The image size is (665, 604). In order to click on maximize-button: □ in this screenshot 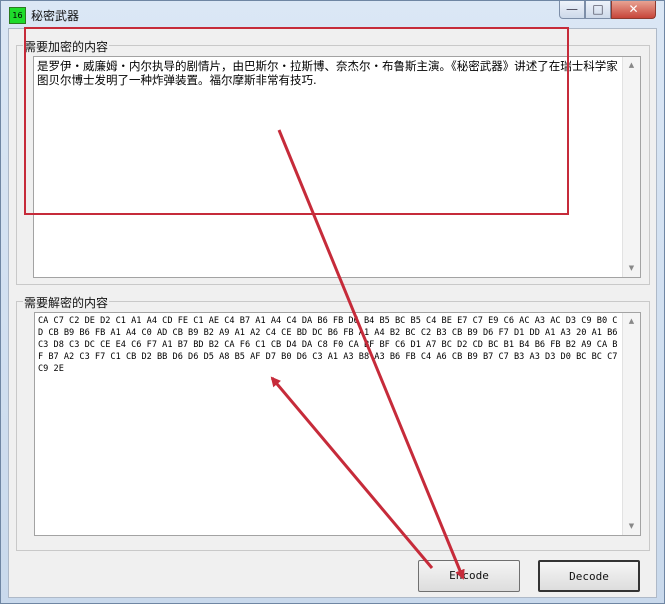, I will do `click(598, 10)`.